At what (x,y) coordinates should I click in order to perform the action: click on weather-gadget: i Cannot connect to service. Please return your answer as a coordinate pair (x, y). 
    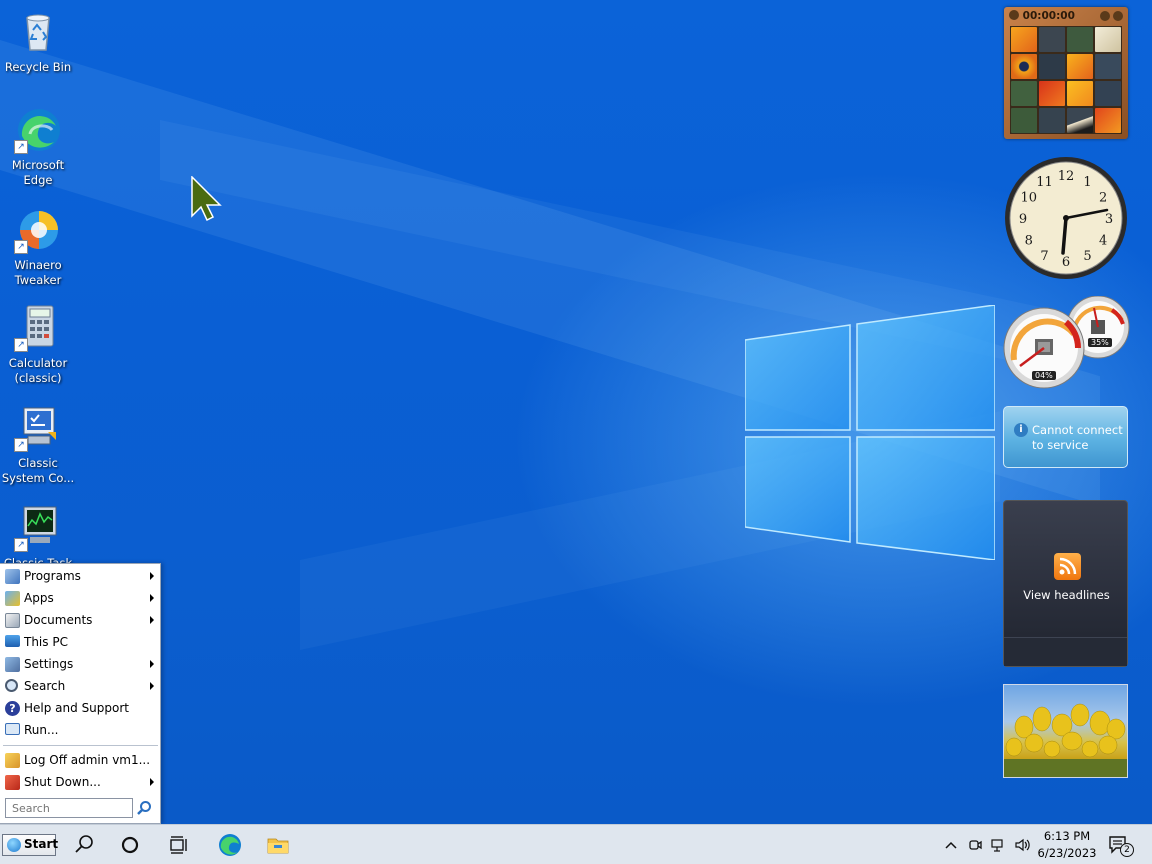
    Looking at the image, I should click on (1065, 437).